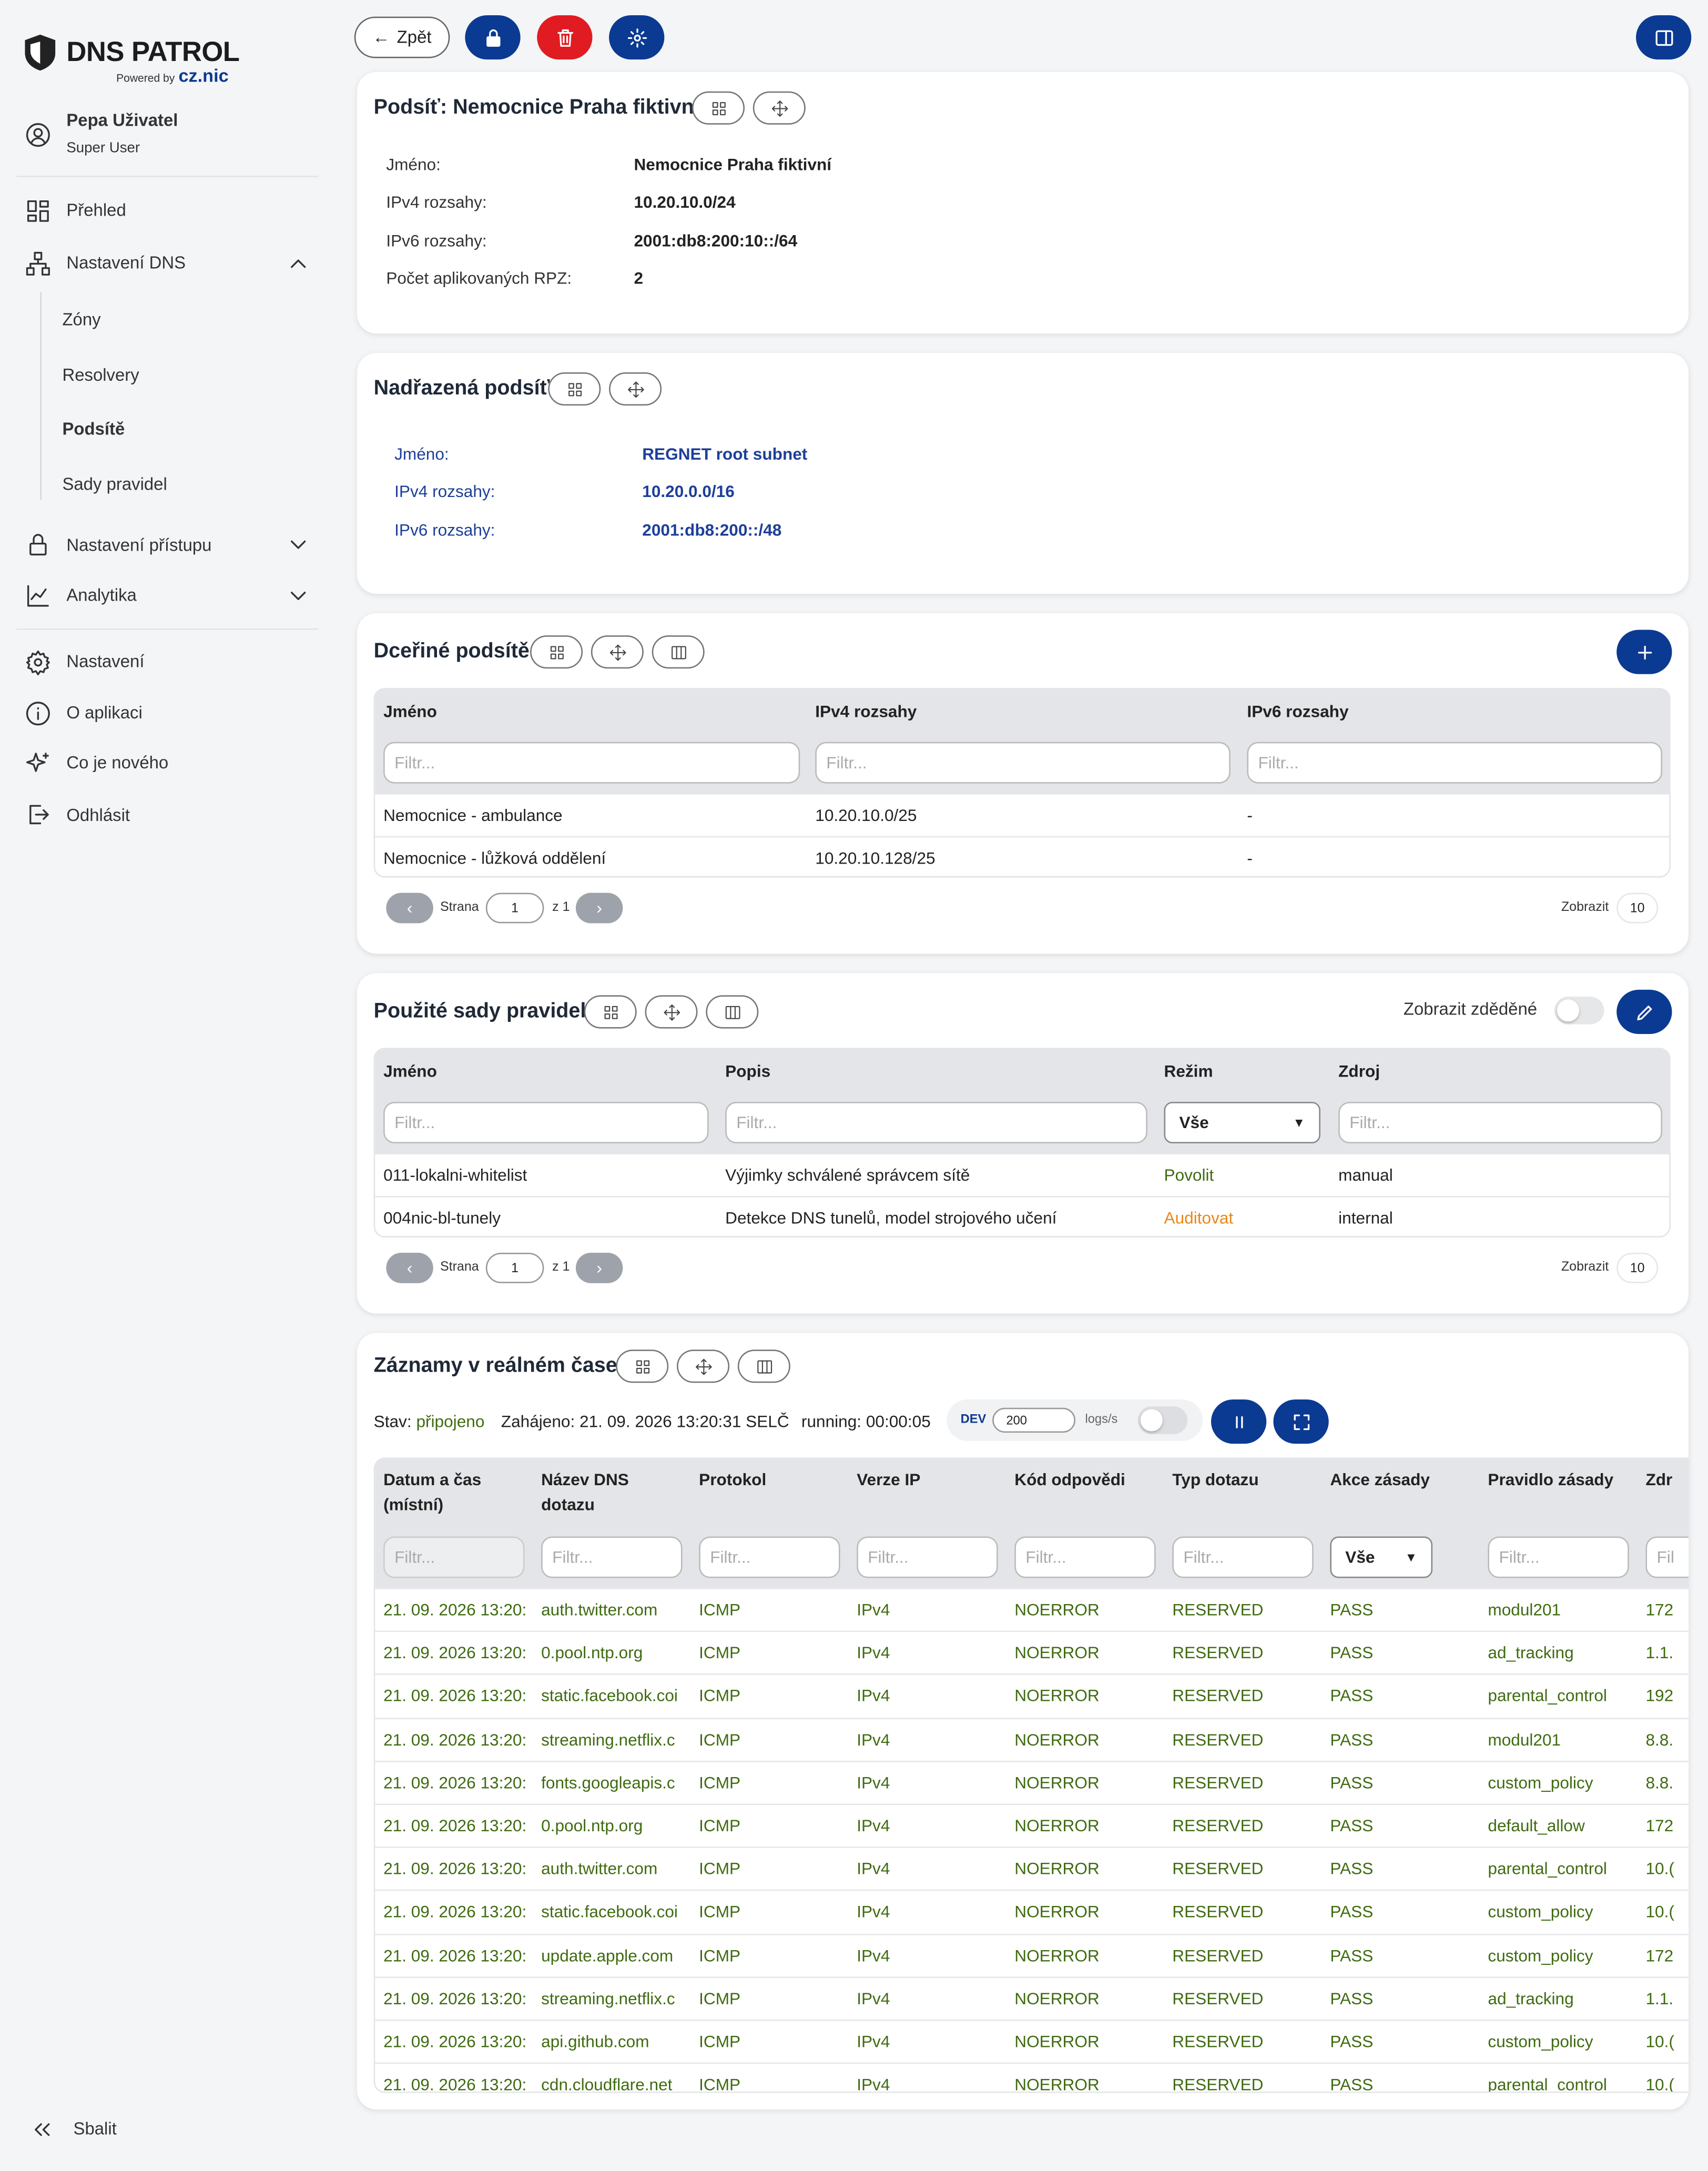 This screenshot has height=2171, width=1708. What do you see at coordinates (1301, 1421) in the screenshot?
I see `fullscreen-button` at bounding box center [1301, 1421].